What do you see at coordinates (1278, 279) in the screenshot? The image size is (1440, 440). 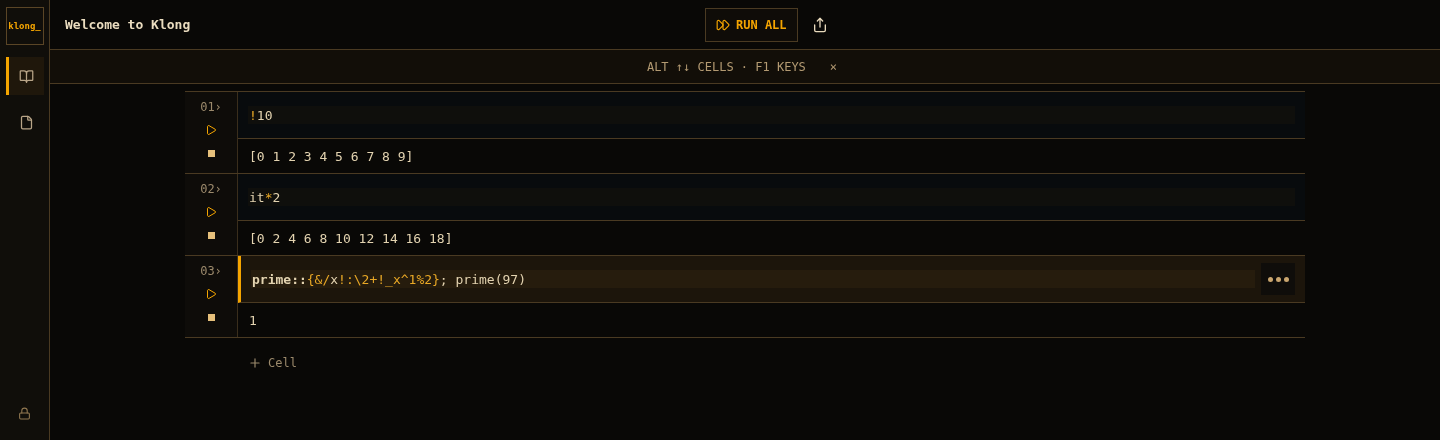 I see `more-button` at bounding box center [1278, 279].